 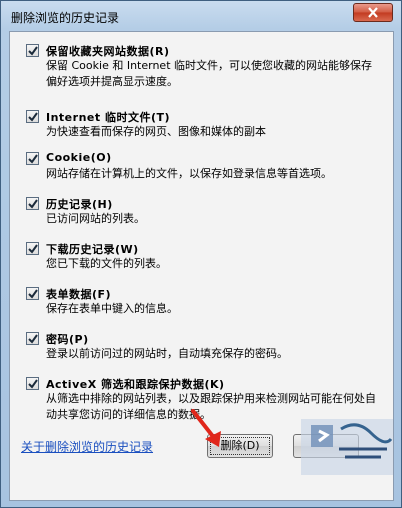 I want to click on close-button, so click(x=373, y=12).